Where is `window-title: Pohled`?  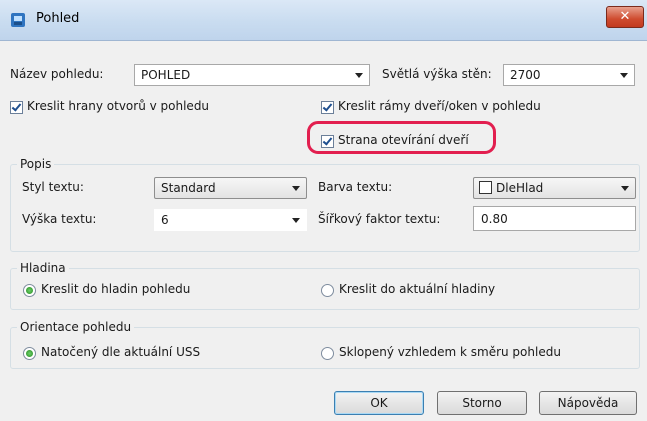
window-title: Pohled is located at coordinates (58, 18).